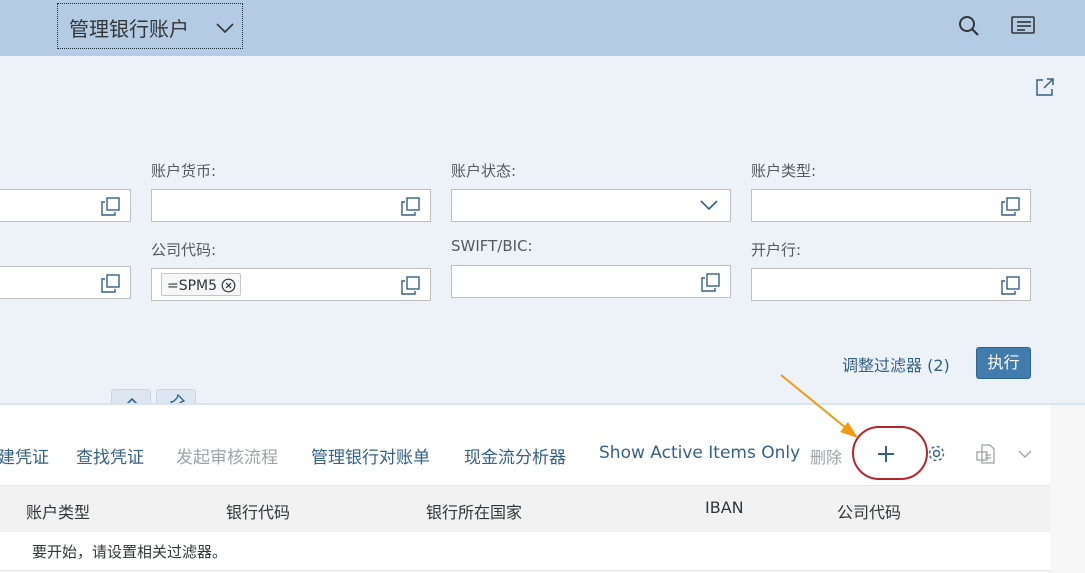 The image size is (1085, 573). I want to click on delete-button: 删除, so click(826, 456).